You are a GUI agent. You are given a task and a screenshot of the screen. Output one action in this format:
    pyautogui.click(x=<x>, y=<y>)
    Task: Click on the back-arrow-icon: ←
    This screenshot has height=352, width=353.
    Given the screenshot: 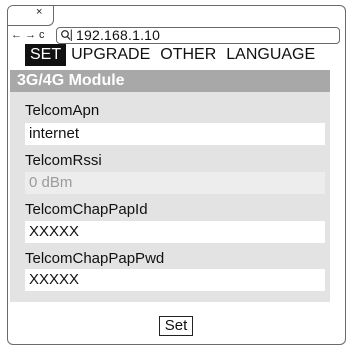 What is the action you would take?
    pyautogui.click(x=16, y=35)
    